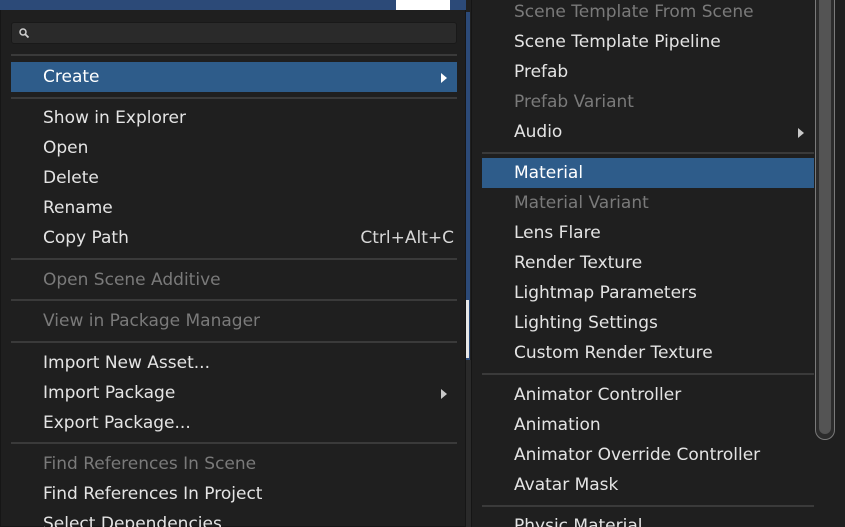 Image resolution: width=845 pixels, height=527 pixels. I want to click on menu-item-label: Material, so click(549, 173).